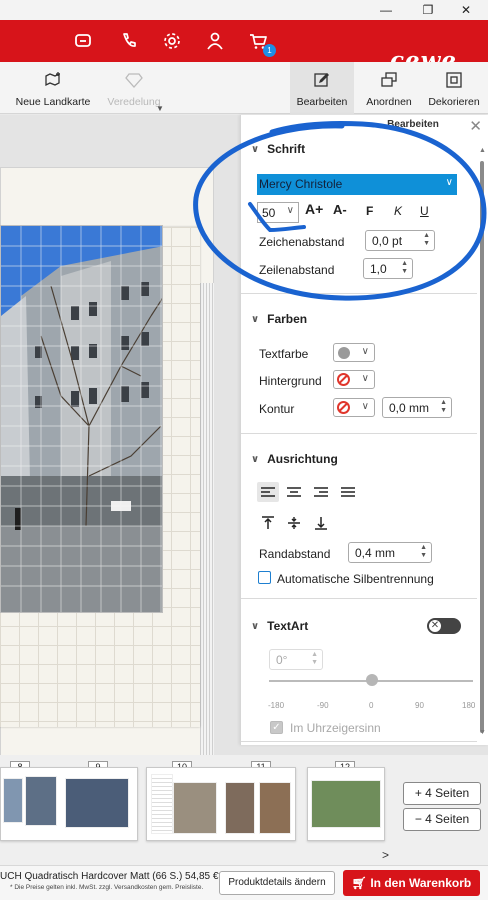  I want to click on alignment-section-header: ∨ Ausrichtung, so click(294, 459).